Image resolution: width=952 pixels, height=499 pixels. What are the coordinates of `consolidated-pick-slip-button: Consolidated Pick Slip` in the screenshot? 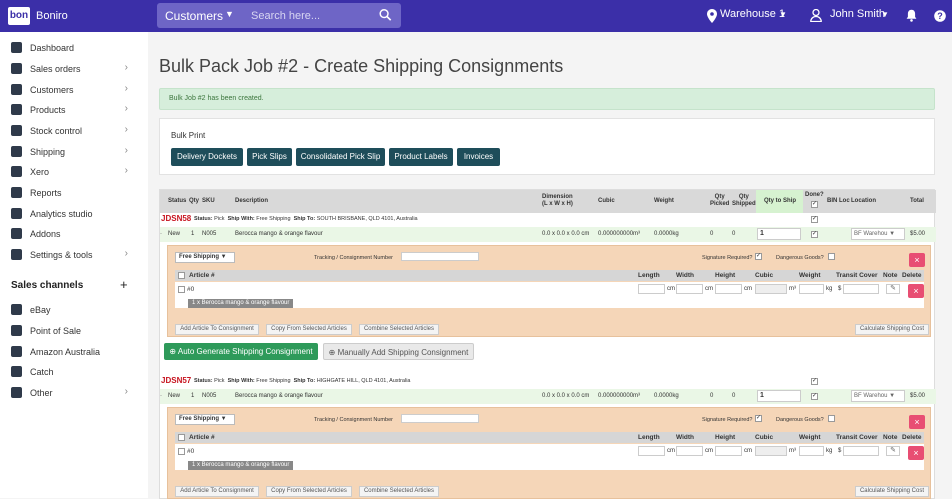 It's located at (340, 157).